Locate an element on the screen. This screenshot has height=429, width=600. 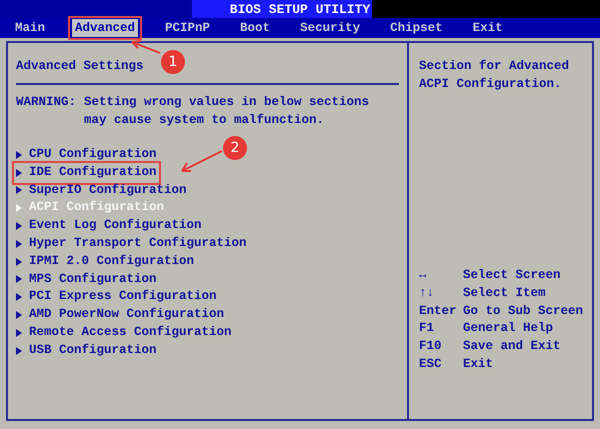
menu-item: USB Configuration is located at coordinates (86, 351).